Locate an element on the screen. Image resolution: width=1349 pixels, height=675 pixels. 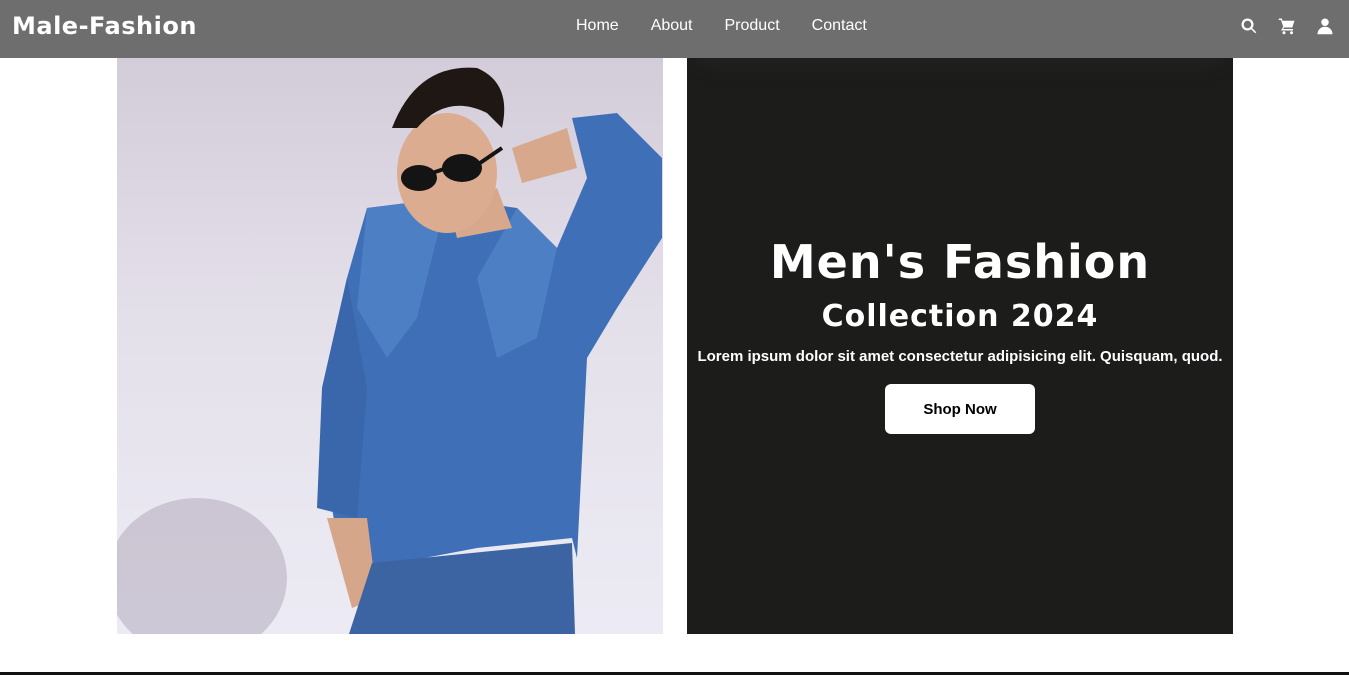
user-icon is located at coordinates (1325, 26).